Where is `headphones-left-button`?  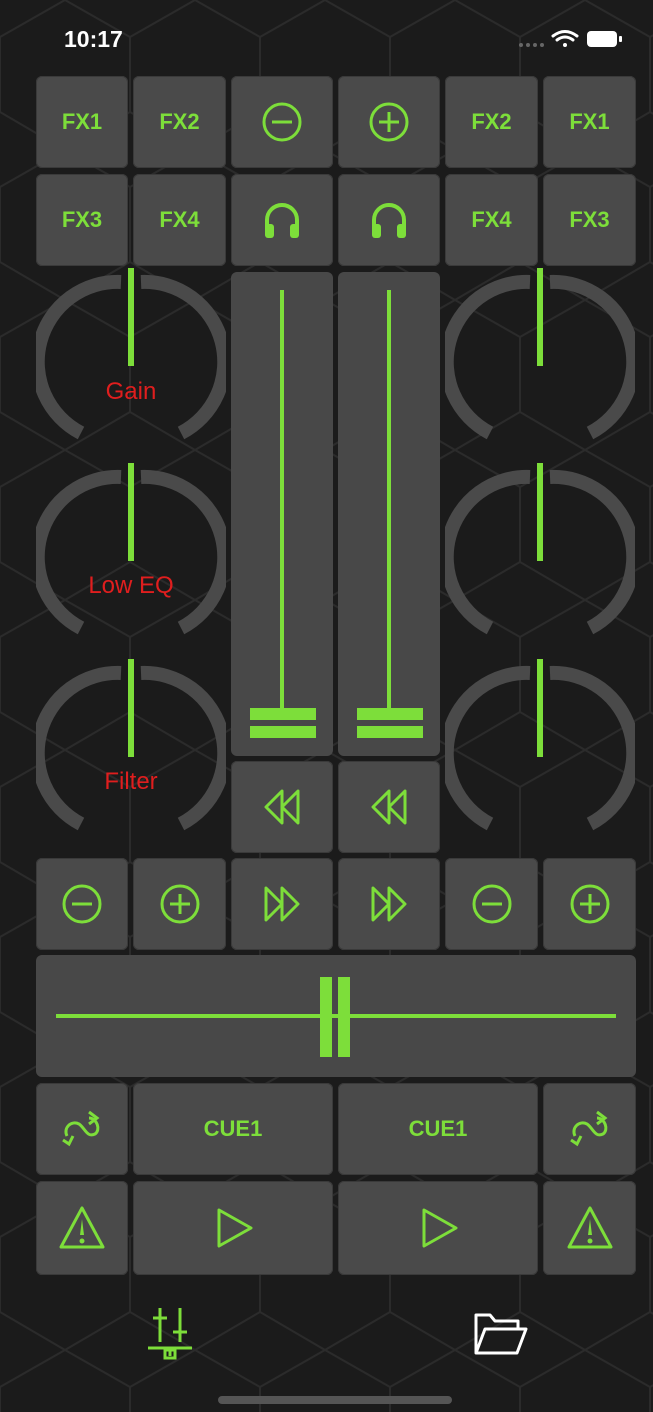
headphones-left-button is located at coordinates (282, 220).